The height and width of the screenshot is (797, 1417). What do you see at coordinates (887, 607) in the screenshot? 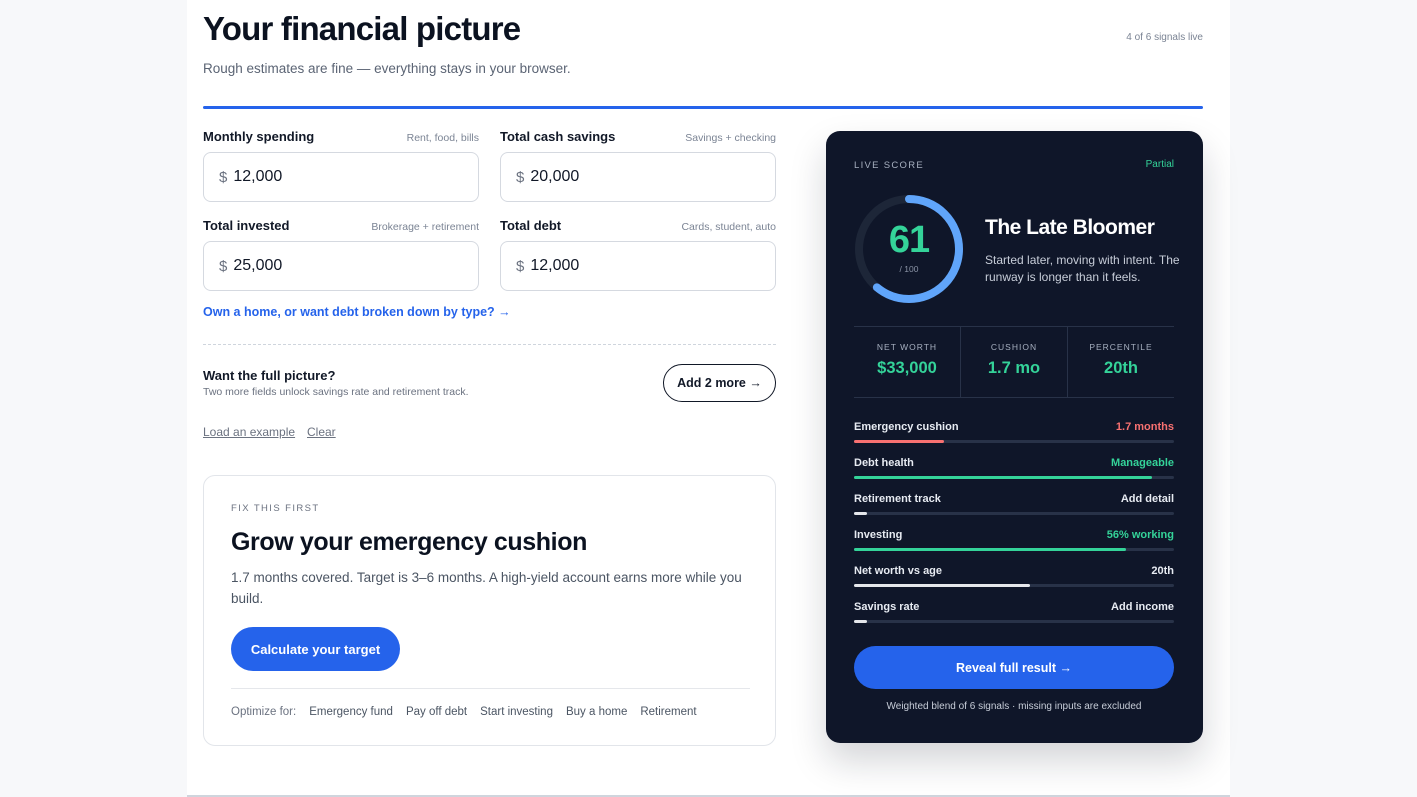
I see `metric-name: Savings rate` at bounding box center [887, 607].